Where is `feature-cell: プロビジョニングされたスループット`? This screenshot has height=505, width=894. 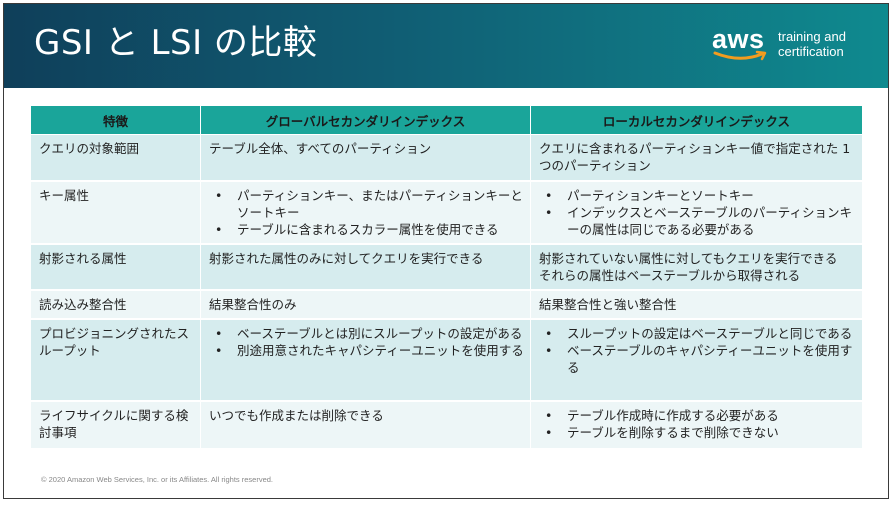
feature-cell: プロビジョニングされたスループット is located at coordinates (116, 361).